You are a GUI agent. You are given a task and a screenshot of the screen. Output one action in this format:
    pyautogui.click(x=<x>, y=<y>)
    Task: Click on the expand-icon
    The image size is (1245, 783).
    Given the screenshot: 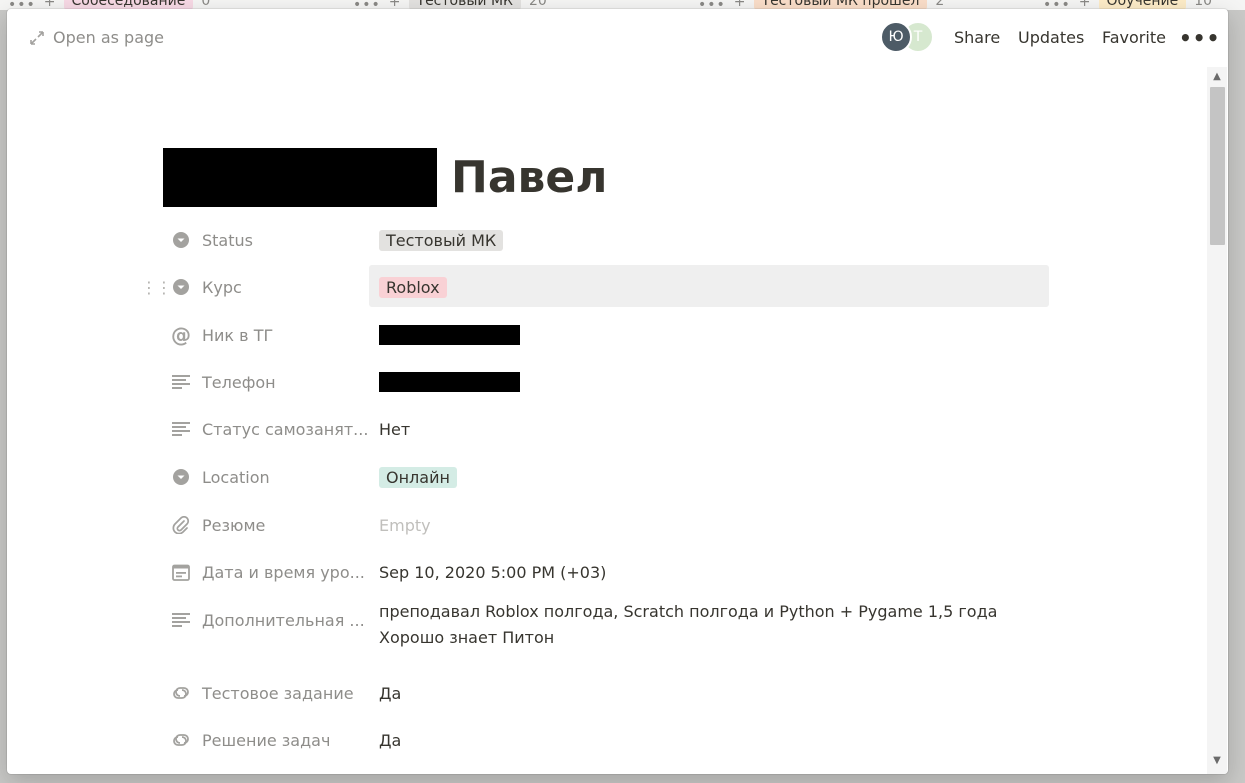 What is the action you would take?
    pyautogui.click(x=37, y=37)
    